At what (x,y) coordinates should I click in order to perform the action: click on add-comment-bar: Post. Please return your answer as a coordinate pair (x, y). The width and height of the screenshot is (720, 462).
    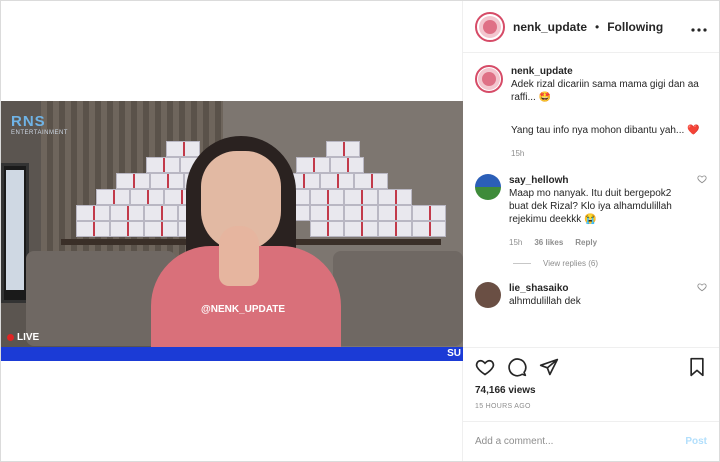
    Looking at the image, I should click on (591, 441).